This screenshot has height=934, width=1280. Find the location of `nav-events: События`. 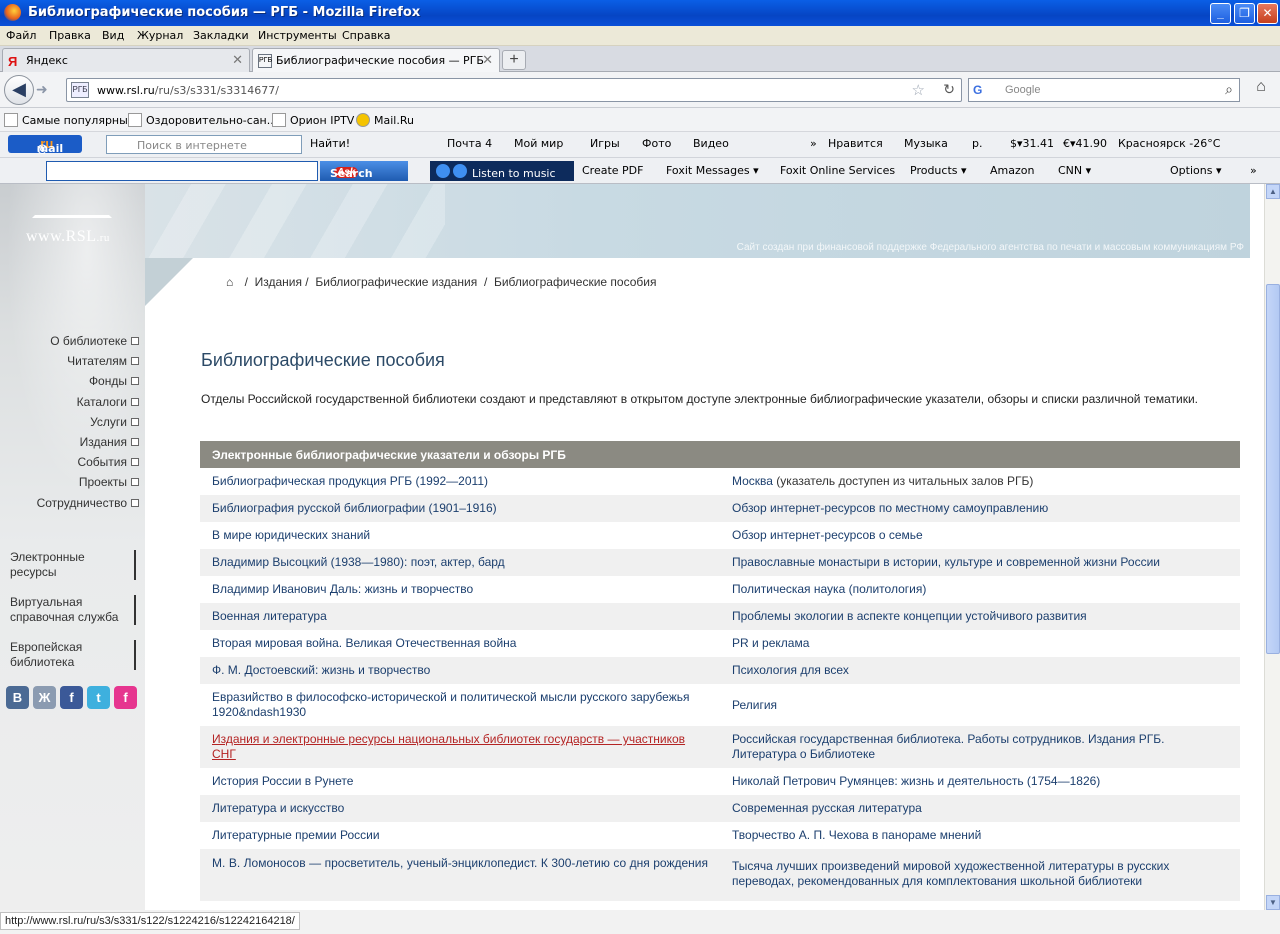

nav-events: События is located at coordinates (88, 465).